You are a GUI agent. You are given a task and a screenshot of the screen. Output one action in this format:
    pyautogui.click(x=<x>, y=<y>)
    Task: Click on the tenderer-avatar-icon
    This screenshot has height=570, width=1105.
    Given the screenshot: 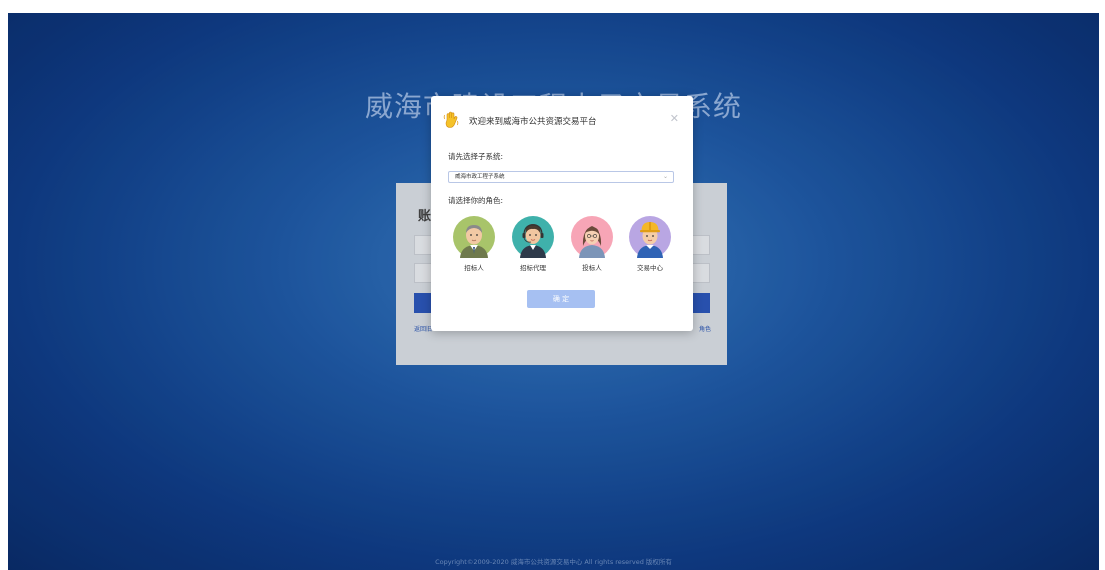 What is the action you would take?
    pyautogui.click(x=474, y=237)
    